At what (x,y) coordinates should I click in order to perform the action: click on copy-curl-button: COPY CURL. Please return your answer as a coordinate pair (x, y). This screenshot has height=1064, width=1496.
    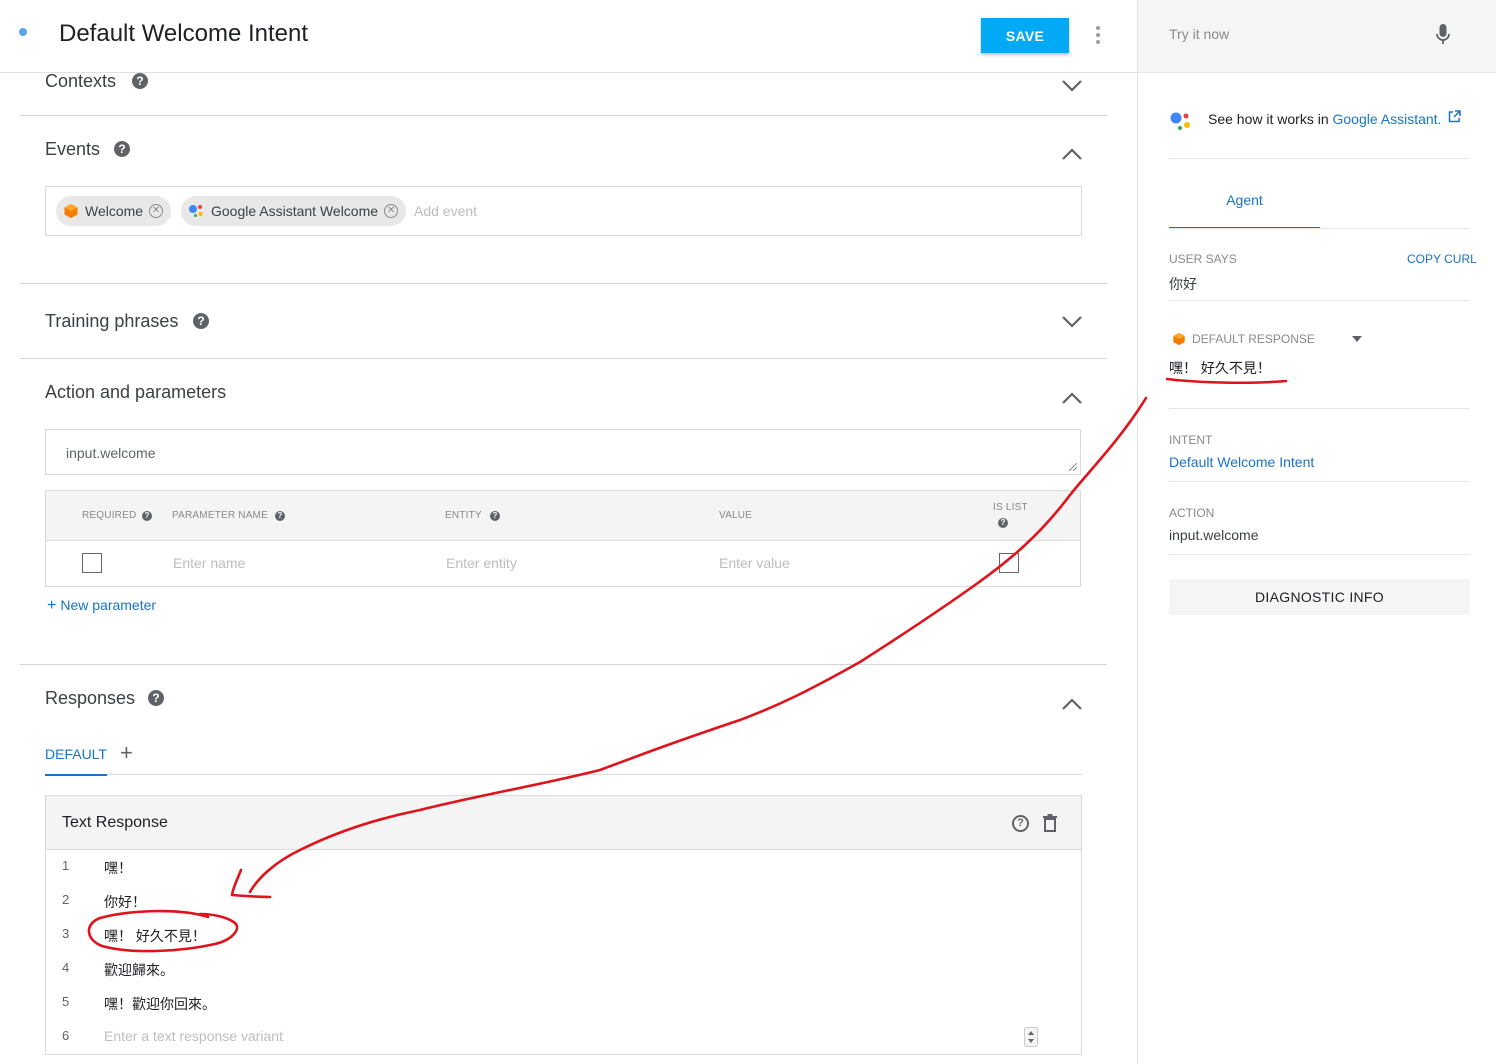
    Looking at the image, I should click on (1442, 259).